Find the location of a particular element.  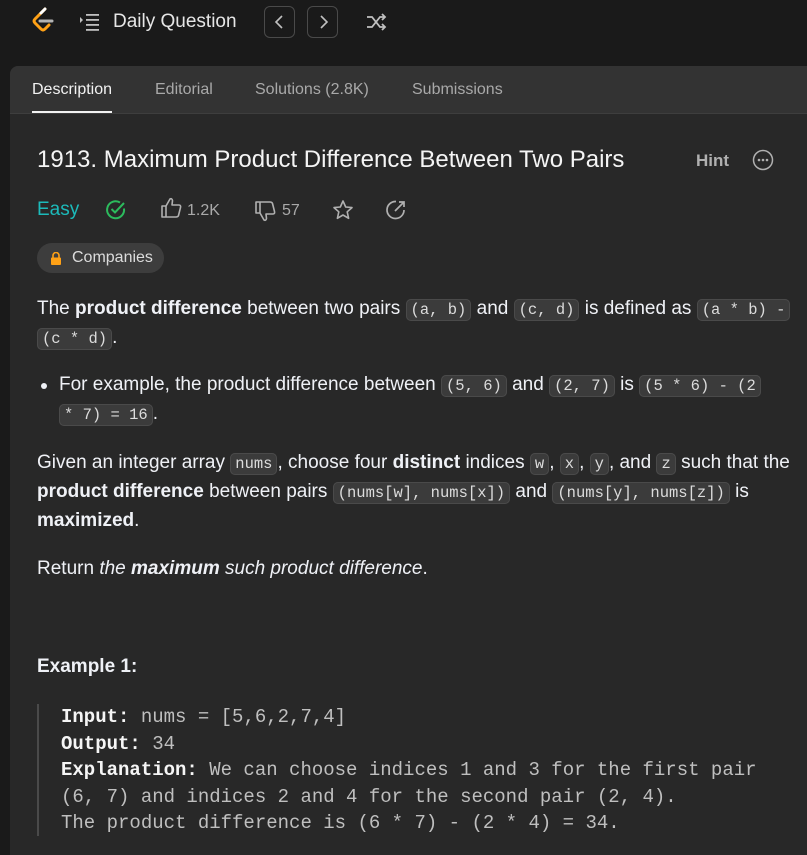

dislike-count: 57 is located at coordinates (291, 210).